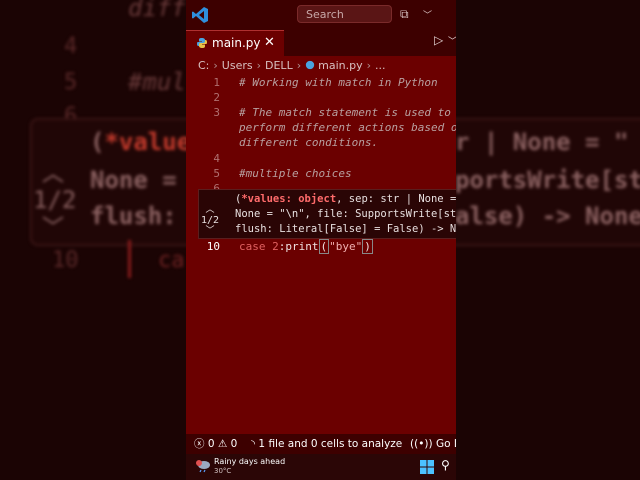  Describe the element at coordinates (306, 246) in the screenshot. I see `code-line-current: case 2:print("bye")` at that location.